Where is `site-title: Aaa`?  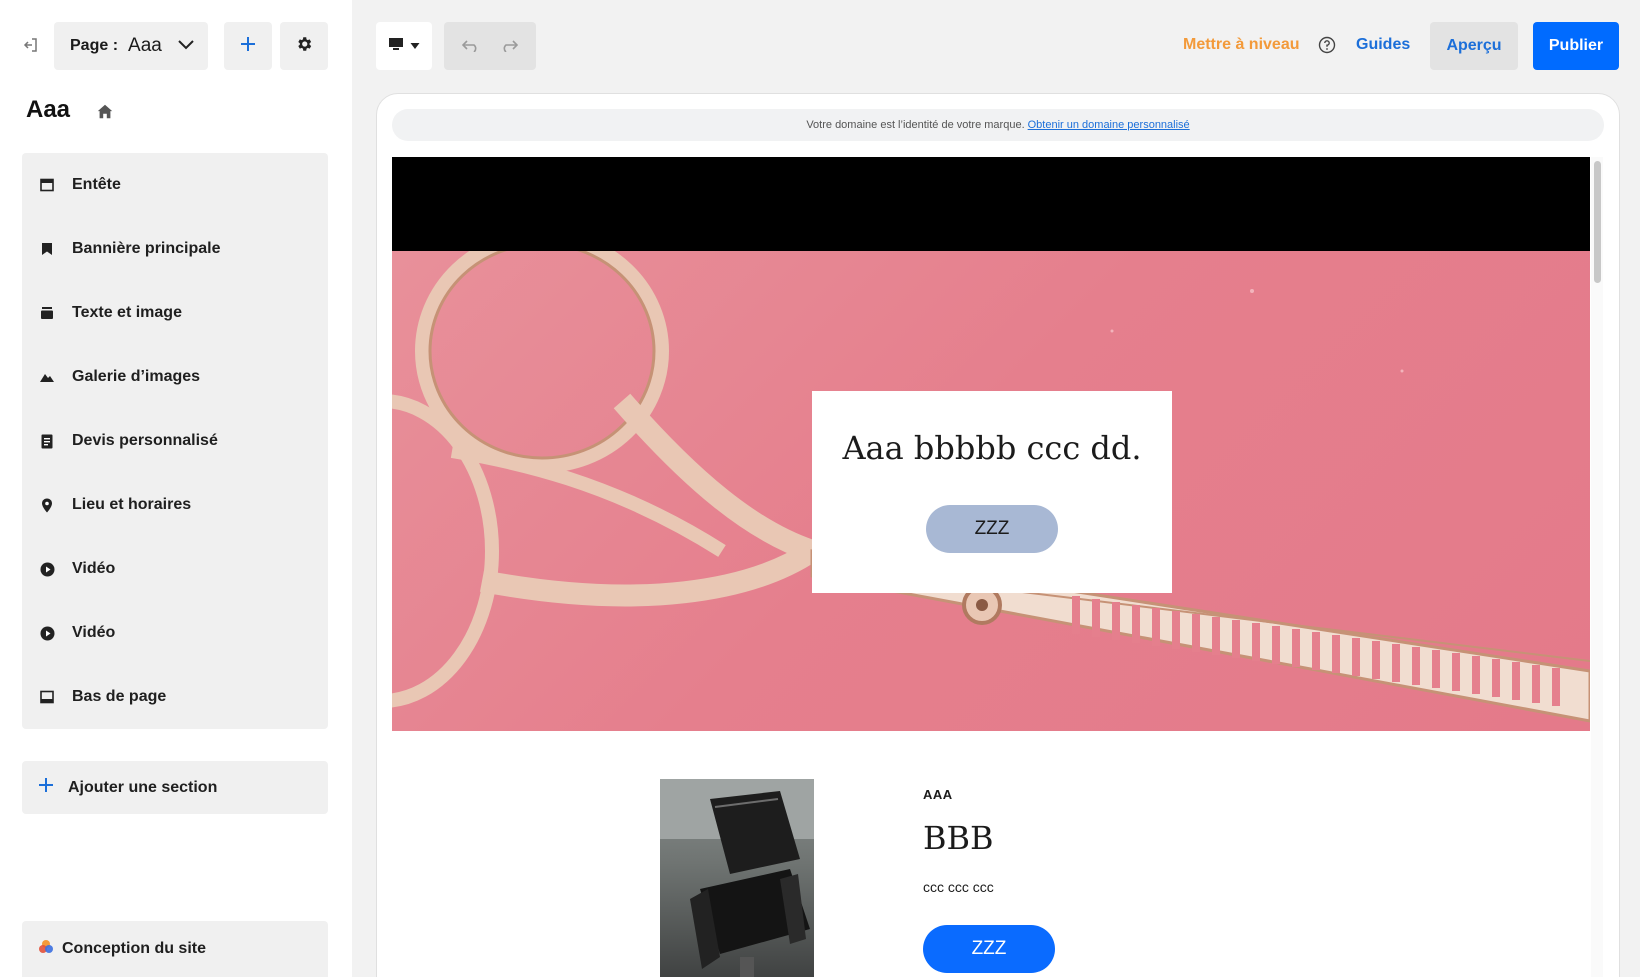
site-title: Aaa is located at coordinates (48, 109).